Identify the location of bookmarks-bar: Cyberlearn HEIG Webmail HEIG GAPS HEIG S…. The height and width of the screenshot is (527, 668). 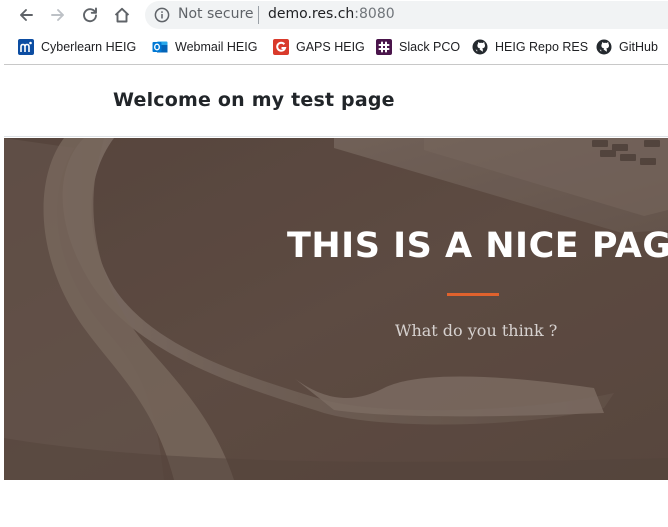
(334, 47).